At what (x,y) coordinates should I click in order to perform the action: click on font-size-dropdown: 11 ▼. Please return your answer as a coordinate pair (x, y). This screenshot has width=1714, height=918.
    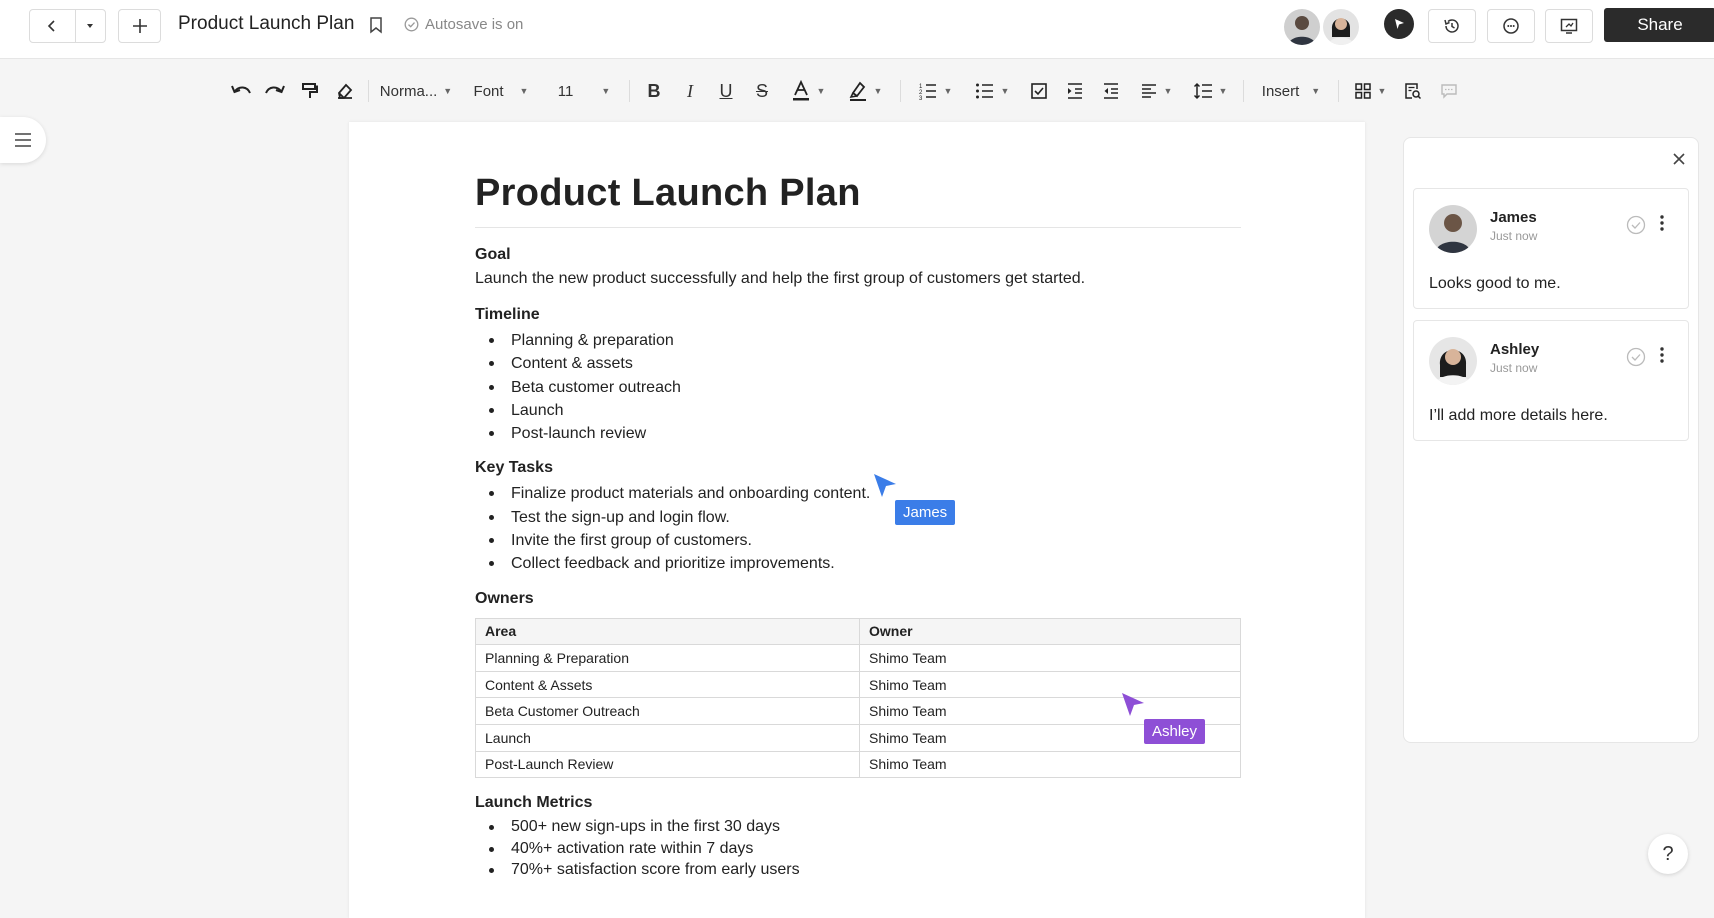
    Looking at the image, I should click on (584, 91).